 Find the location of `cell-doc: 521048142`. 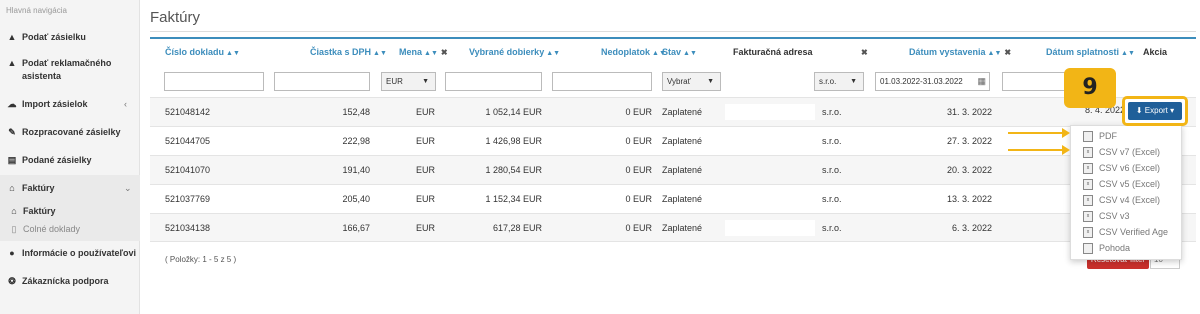

cell-doc: 521048142 is located at coordinates (188, 112).